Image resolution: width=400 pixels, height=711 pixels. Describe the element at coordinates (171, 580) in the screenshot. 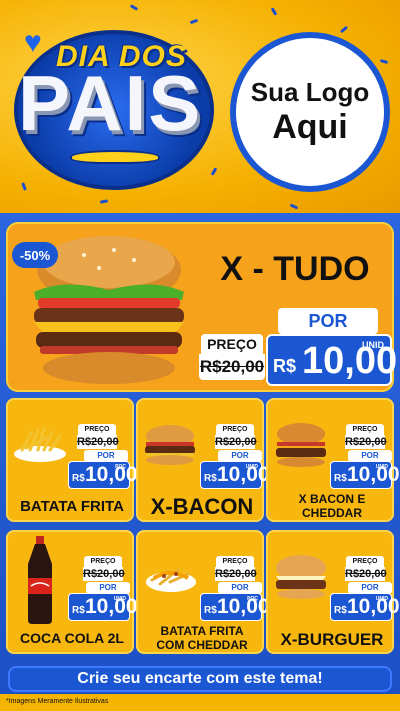

I see `cheddar-fries-image` at that location.